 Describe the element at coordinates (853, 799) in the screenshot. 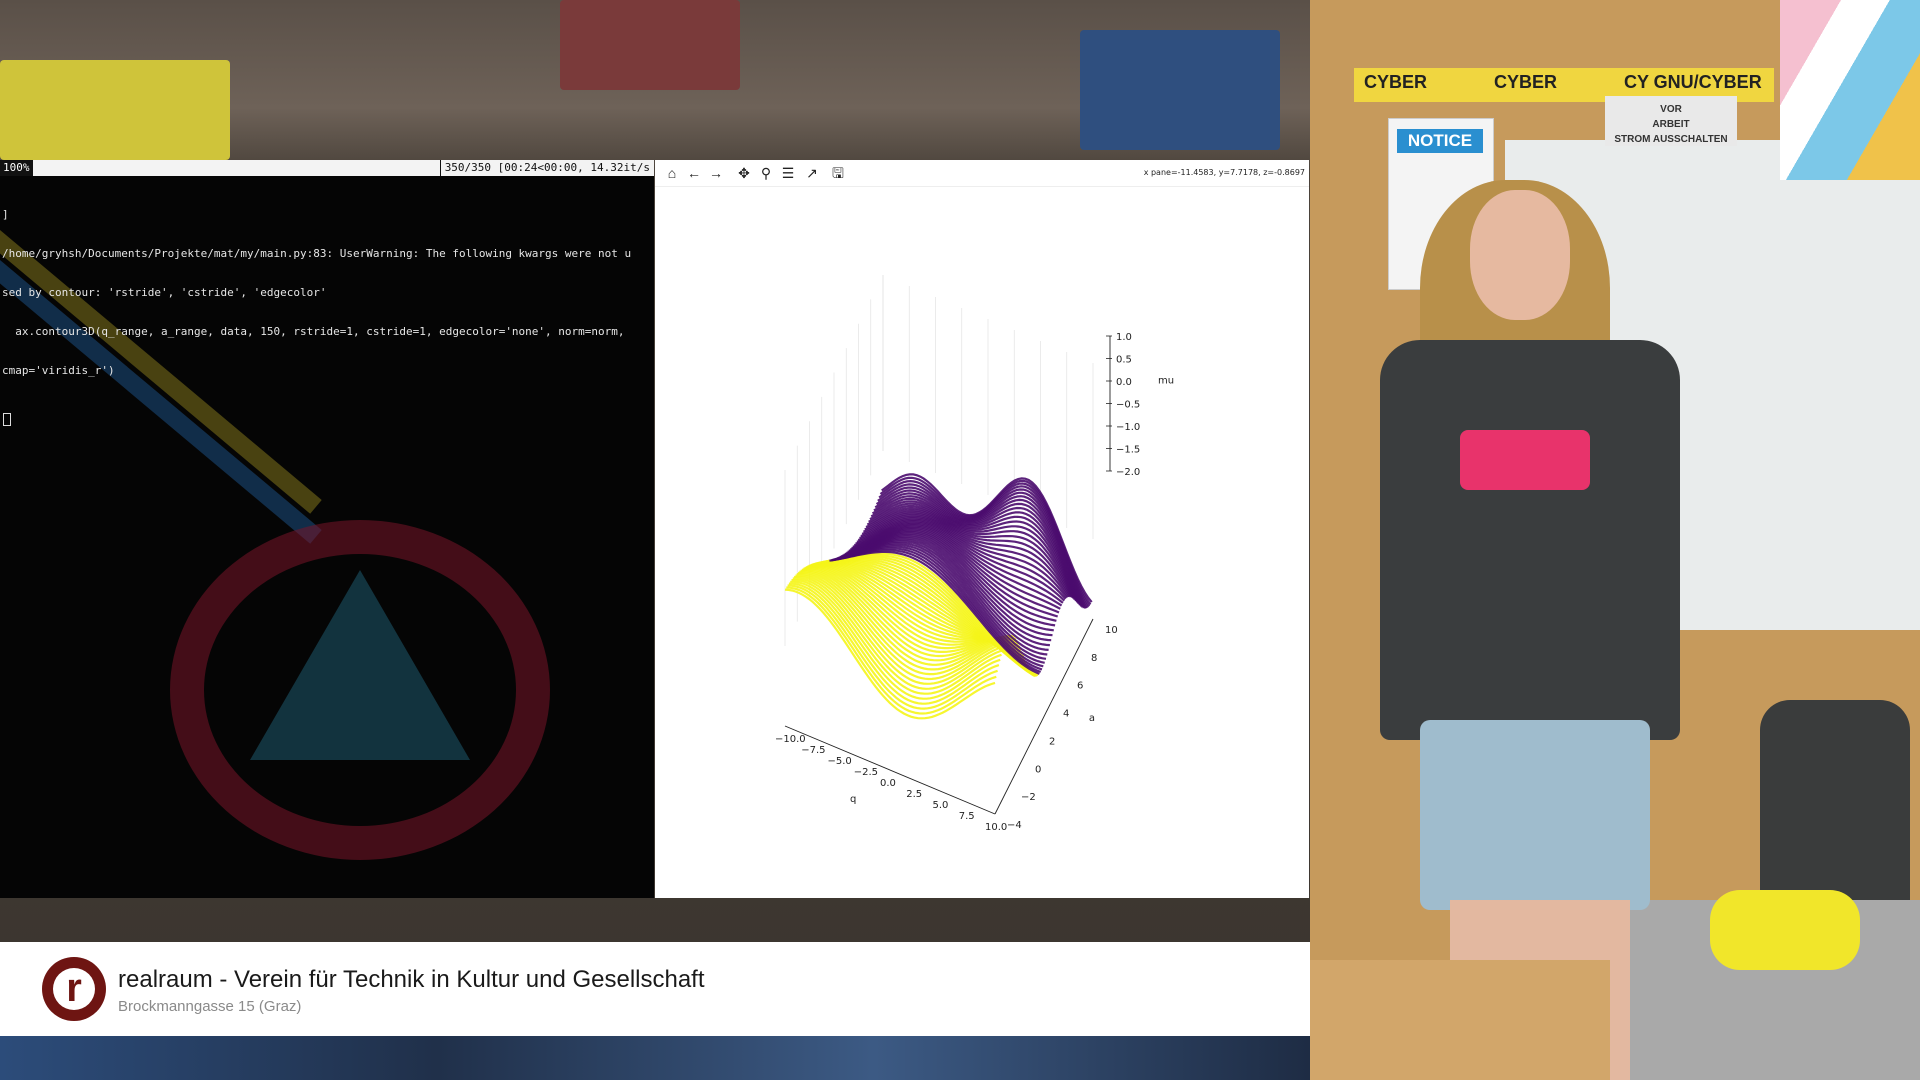

I see `q-axis-label: q` at that location.